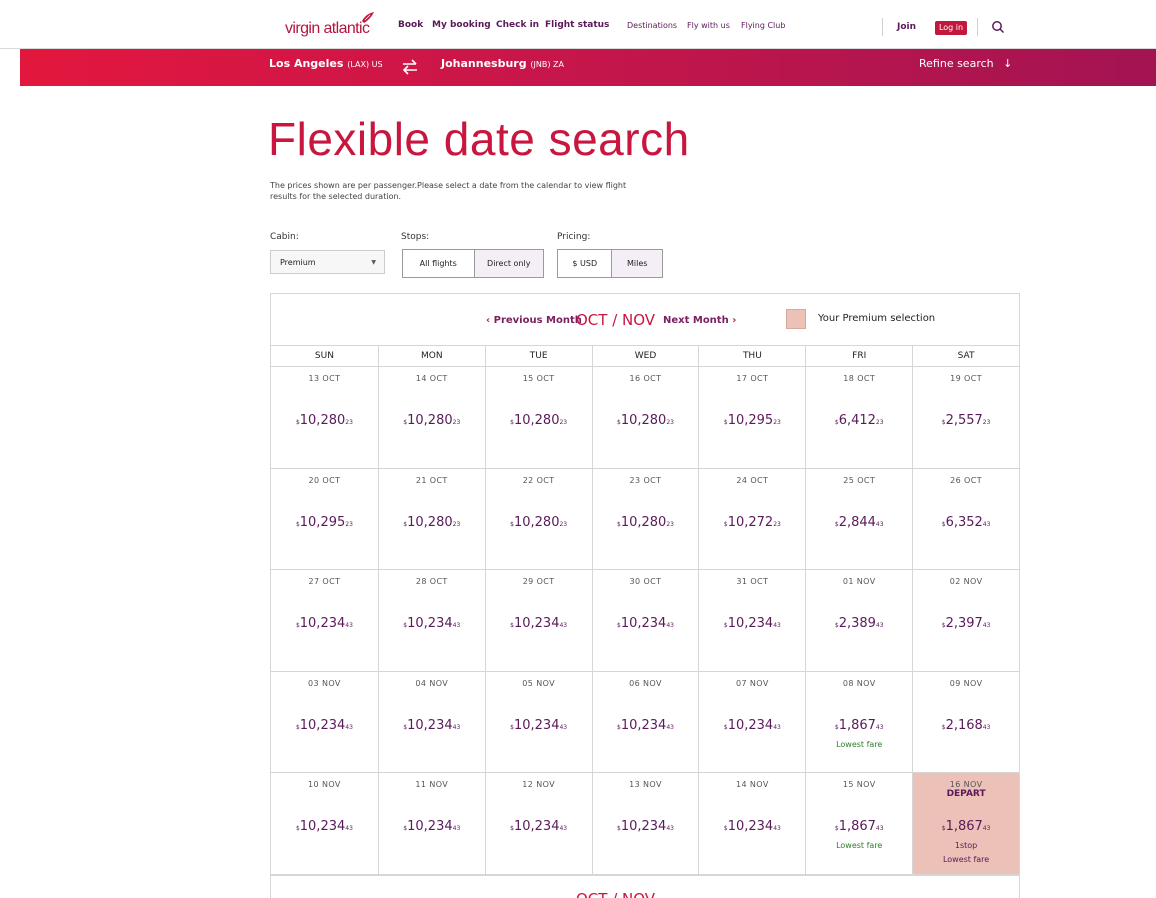 This screenshot has width=1156, height=898. I want to click on calendar-day-cell: 17 OCT $10,29523, so click(751, 417).